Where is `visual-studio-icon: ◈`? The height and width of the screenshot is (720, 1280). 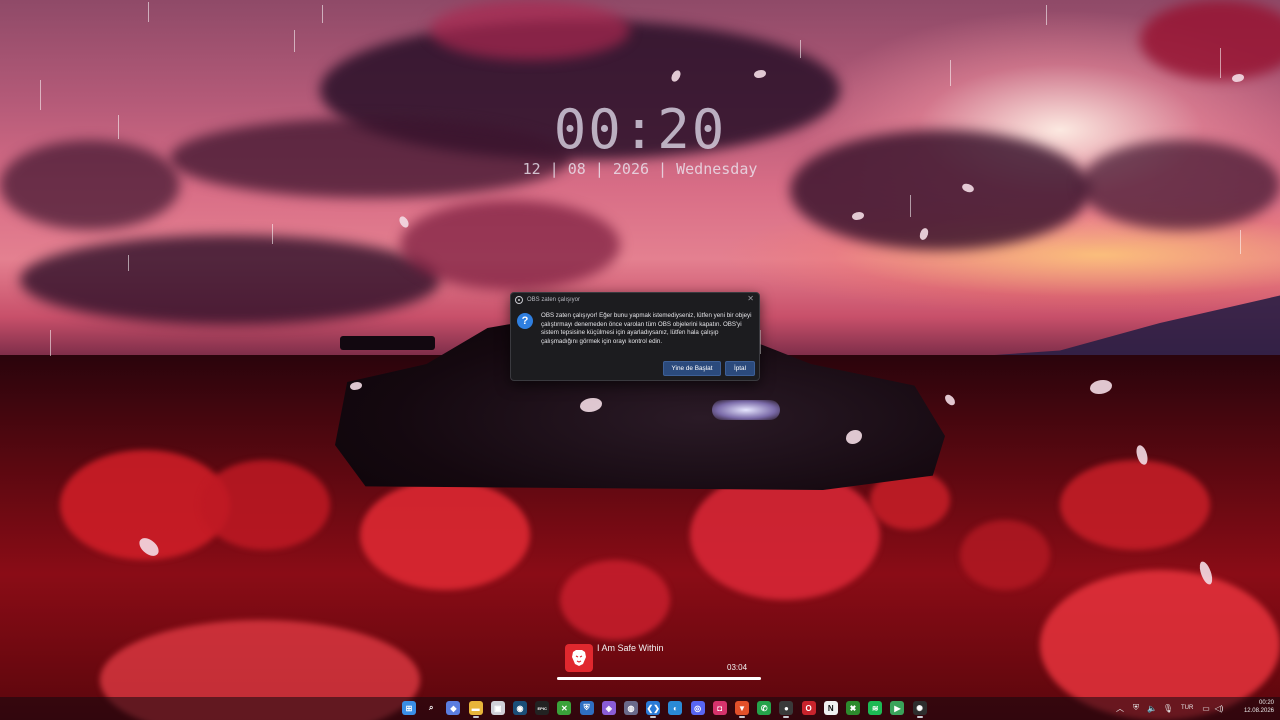
visual-studio-icon: ◈ is located at coordinates (608, 708).